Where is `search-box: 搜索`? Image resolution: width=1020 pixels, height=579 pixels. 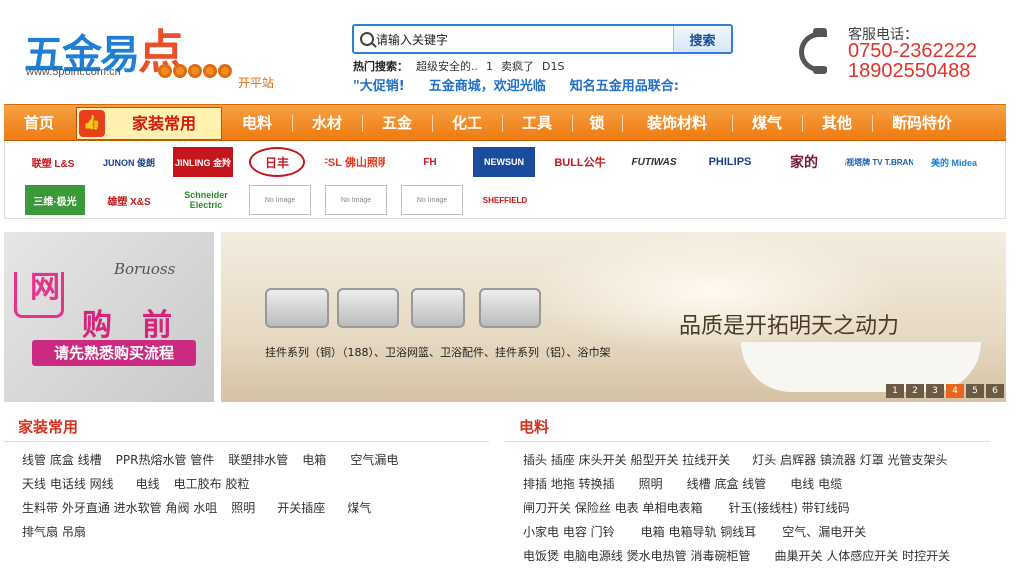
search-box: 搜索 is located at coordinates (542, 39).